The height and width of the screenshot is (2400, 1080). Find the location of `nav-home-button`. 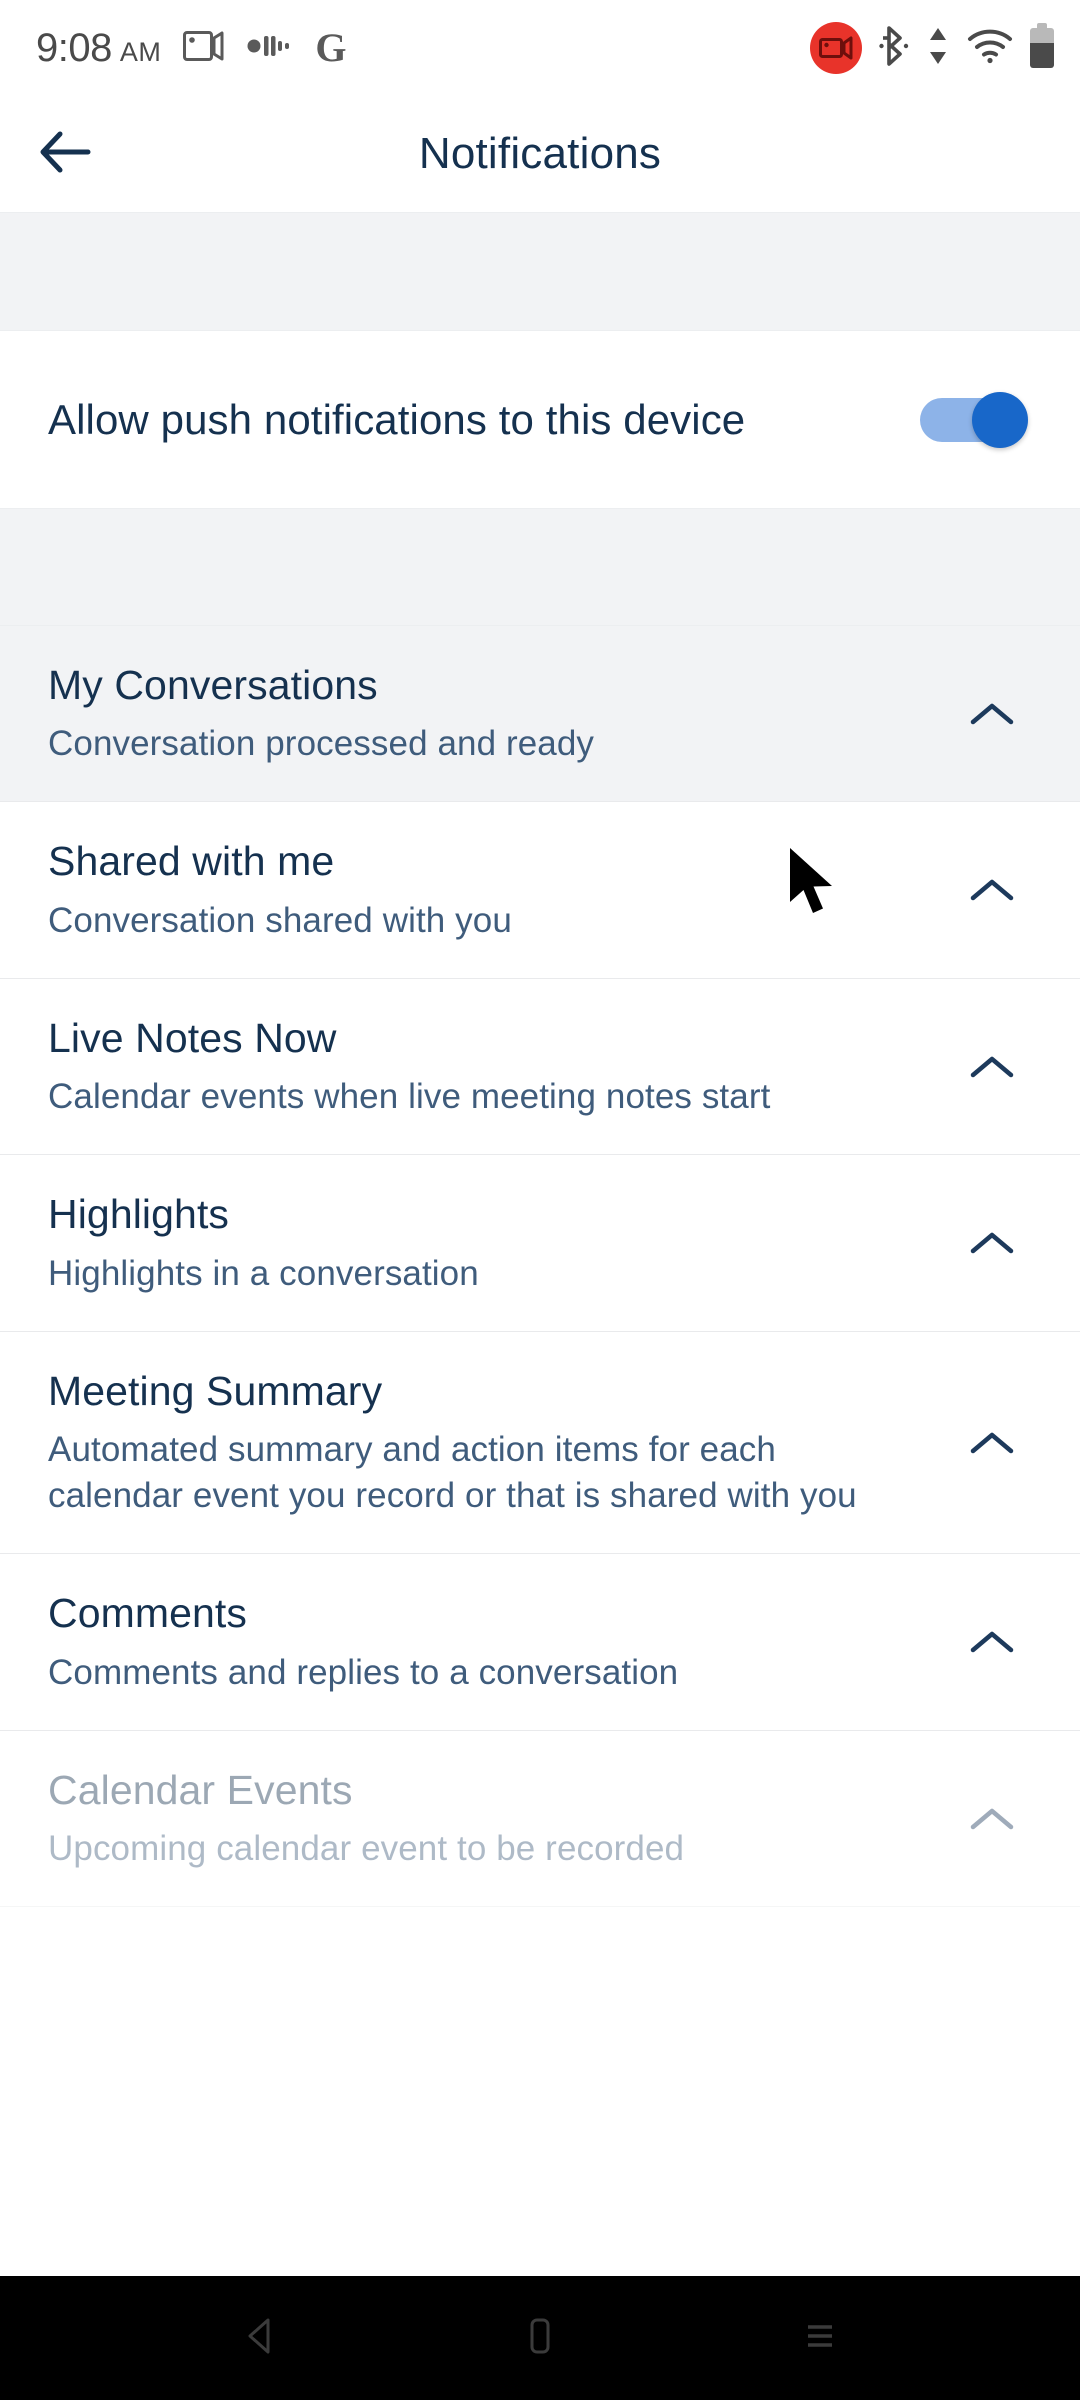

nav-home-button is located at coordinates (540, 2338).